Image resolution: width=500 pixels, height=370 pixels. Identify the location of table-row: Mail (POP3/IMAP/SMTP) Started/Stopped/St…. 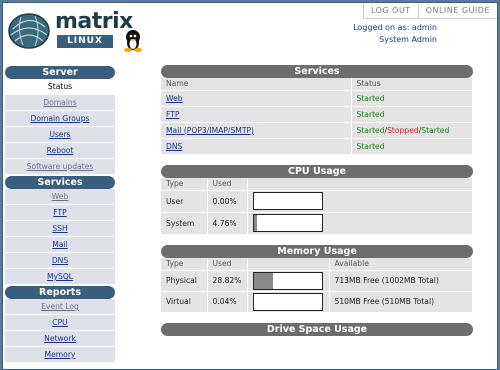
(317, 129).